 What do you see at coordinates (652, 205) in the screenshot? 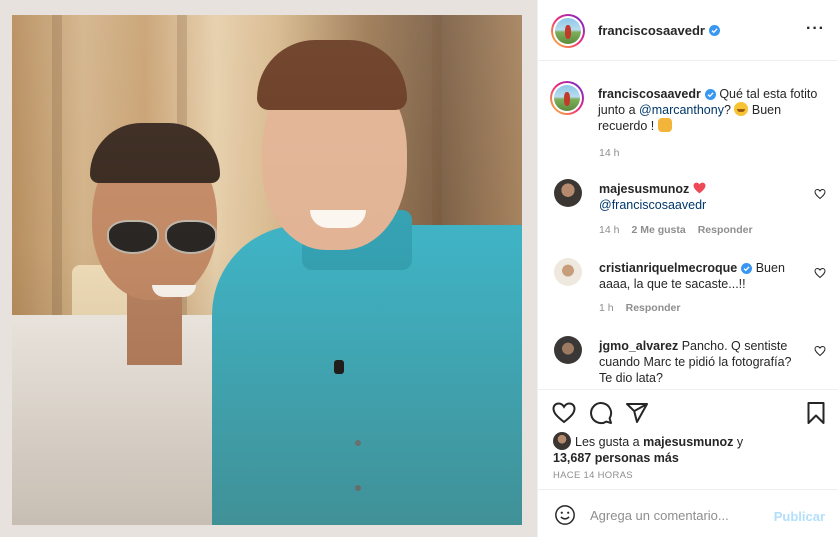
I see `comment-mention-link: @franciscosaavedr` at bounding box center [652, 205].